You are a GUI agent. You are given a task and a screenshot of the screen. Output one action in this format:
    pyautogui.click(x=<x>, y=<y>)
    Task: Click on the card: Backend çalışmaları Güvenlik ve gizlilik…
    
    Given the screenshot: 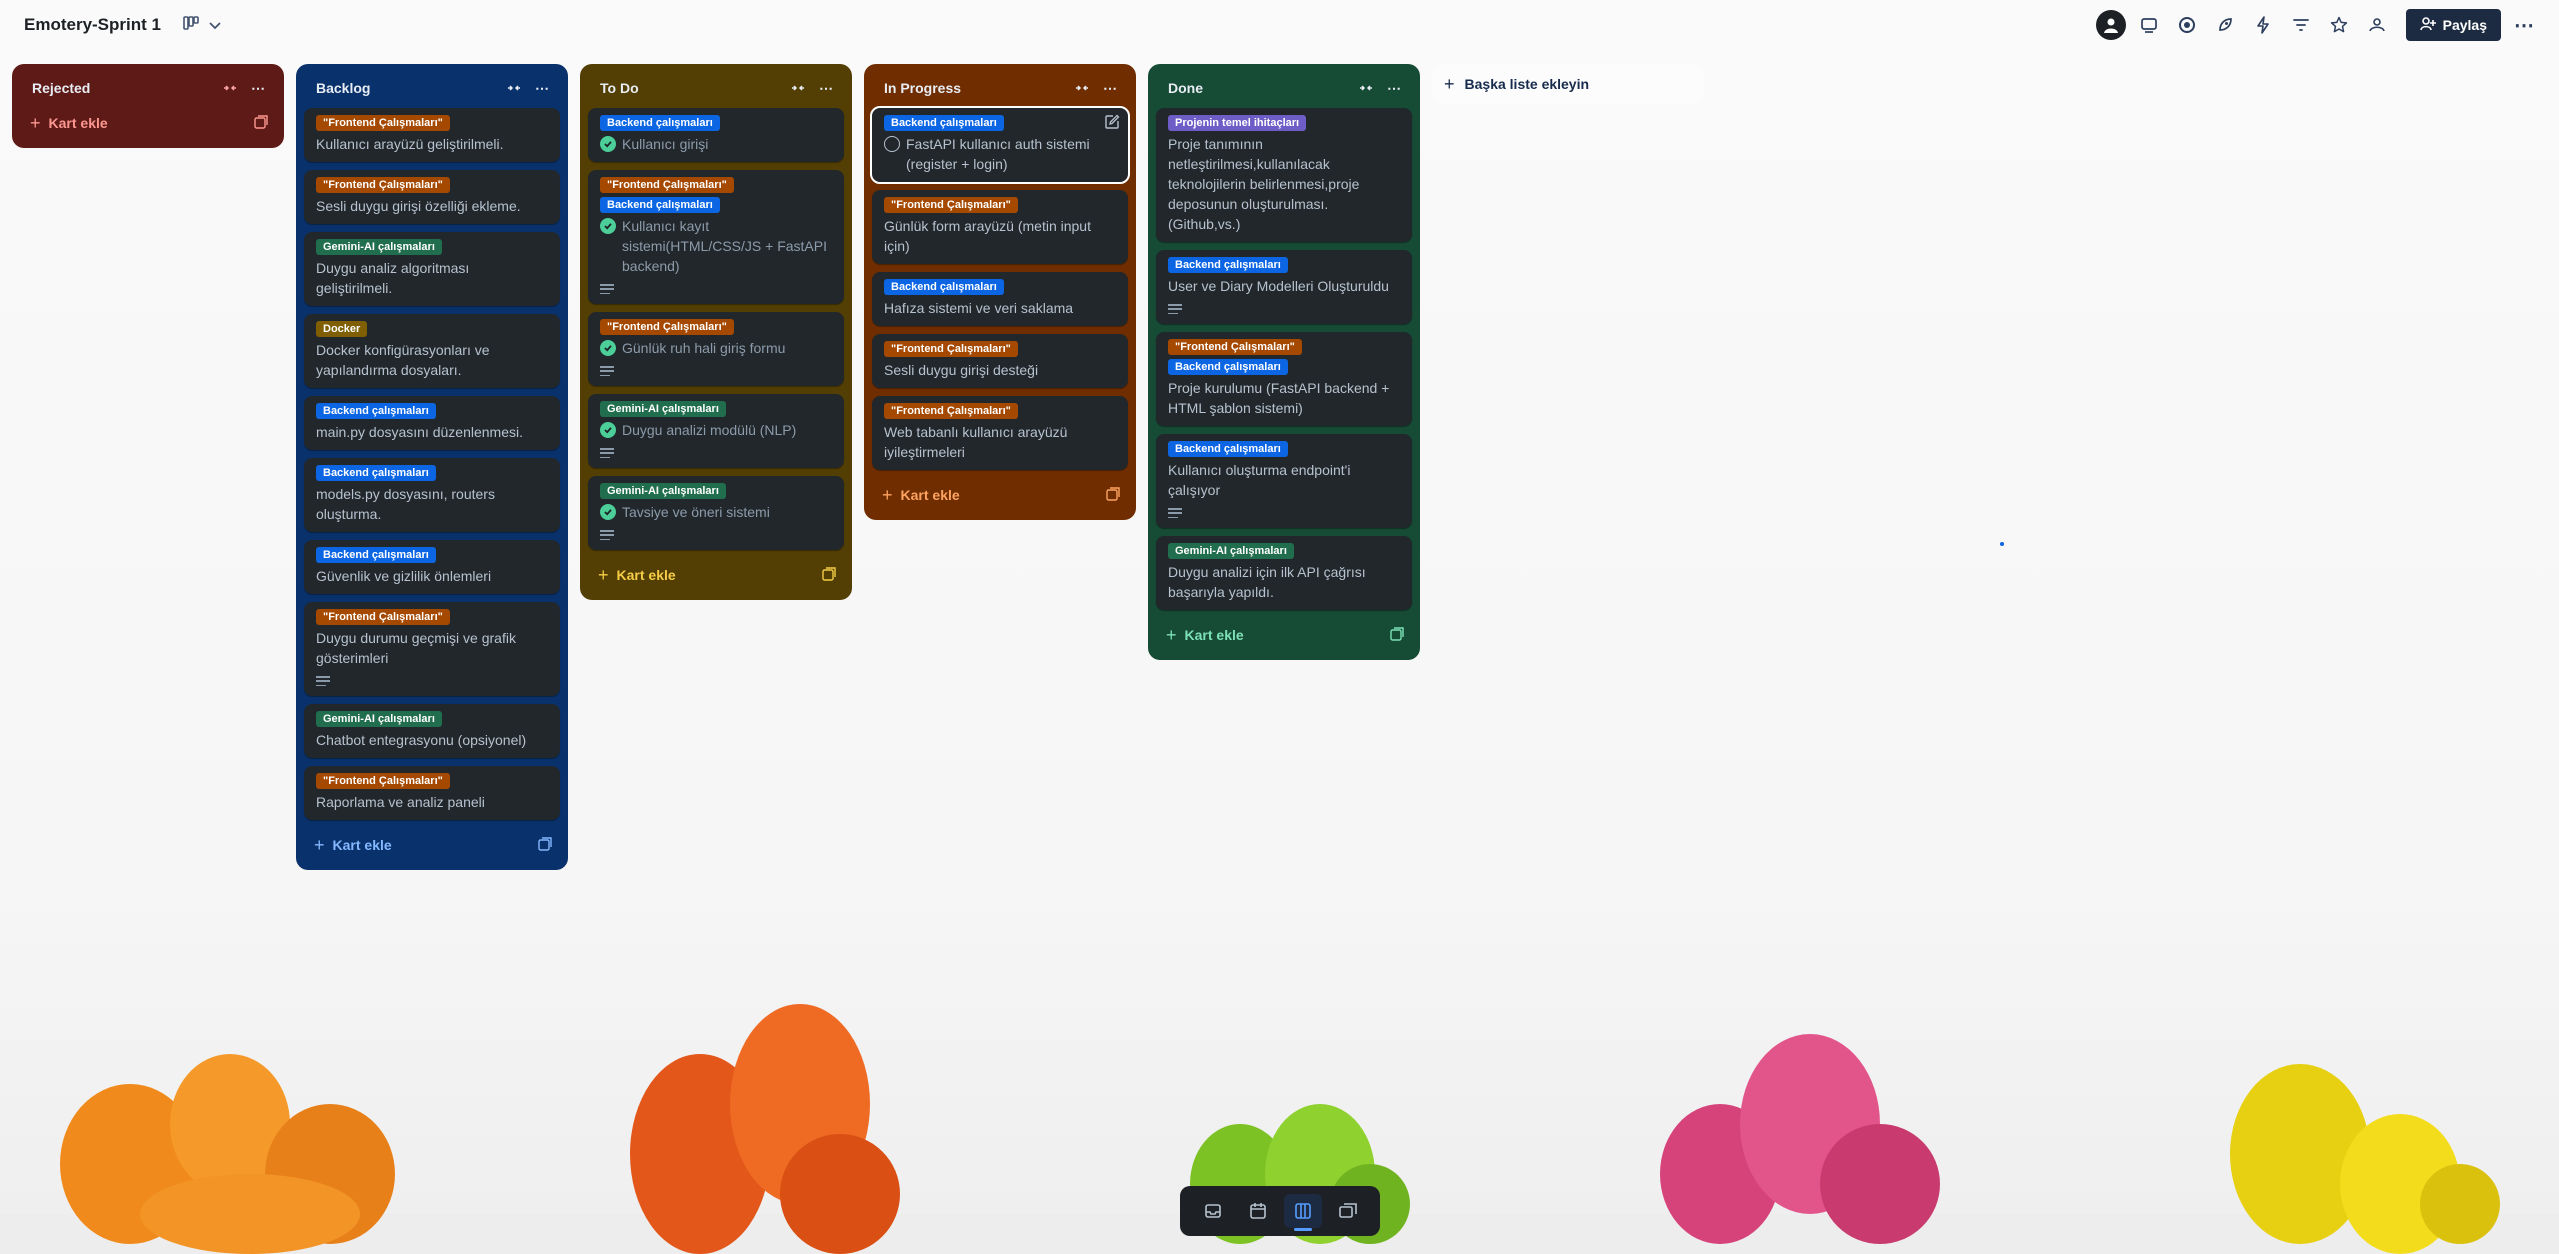 What is the action you would take?
    pyautogui.click(x=432, y=567)
    